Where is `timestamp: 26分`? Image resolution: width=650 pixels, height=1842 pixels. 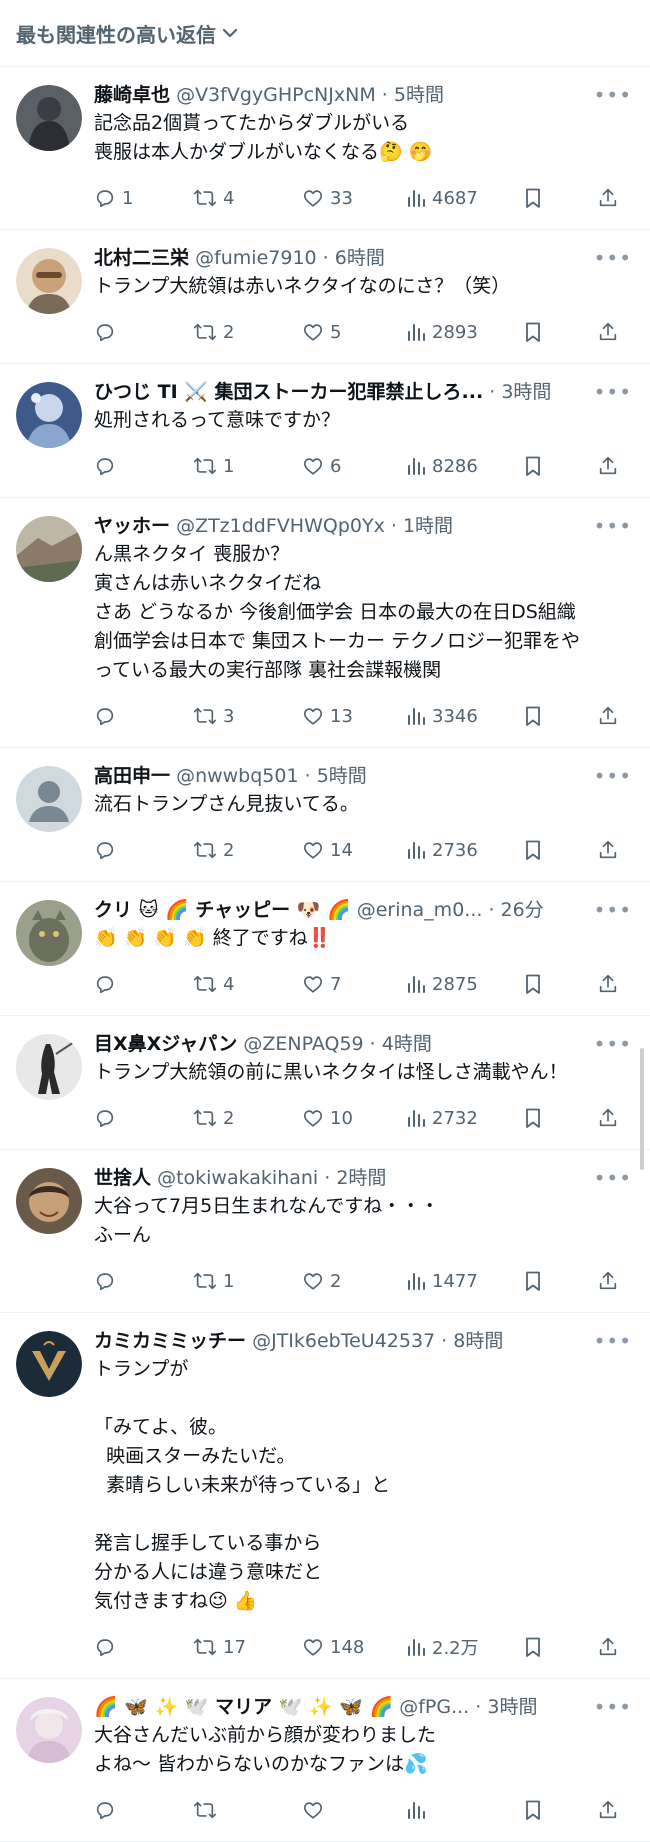
timestamp: 26分 is located at coordinates (522, 910).